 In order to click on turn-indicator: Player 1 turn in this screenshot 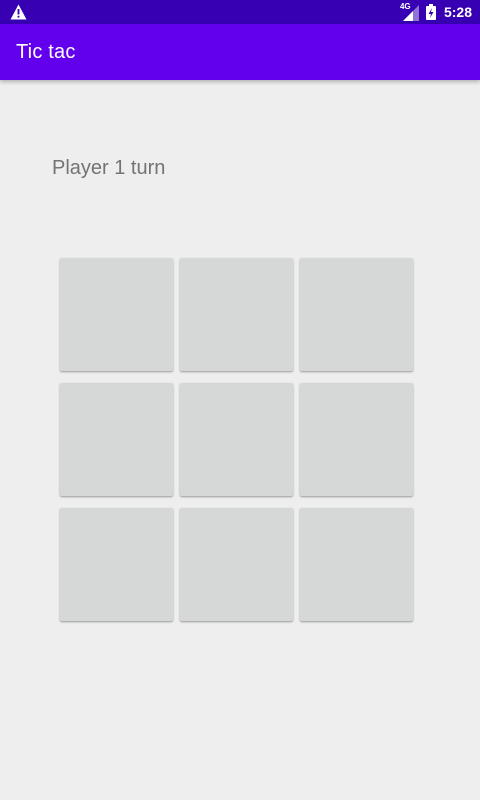, I will do `click(109, 168)`.